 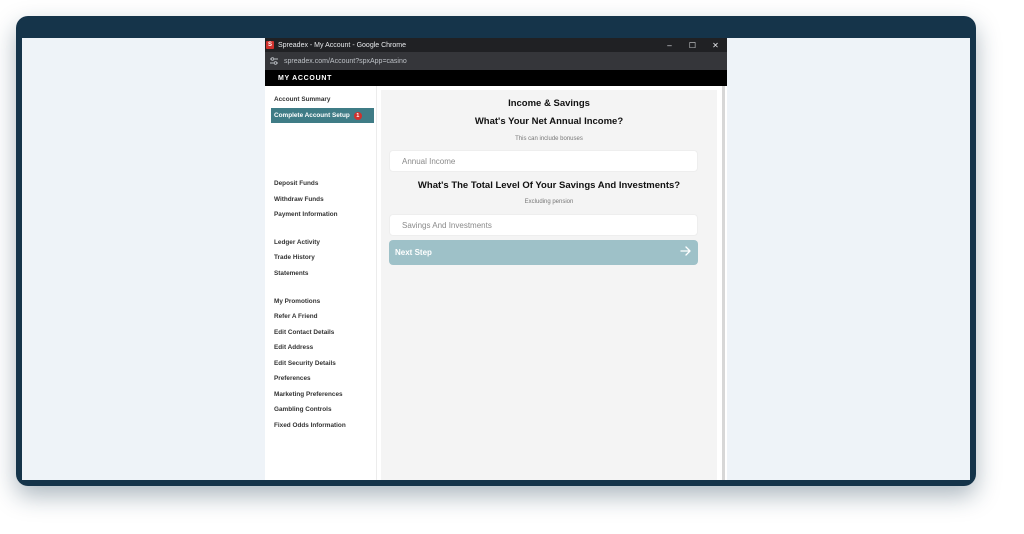 What do you see at coordinates (293, 347) in the screenshot?
I see `sidebar-item-edit-address: Edit Address` at bounding box center [293, 347].